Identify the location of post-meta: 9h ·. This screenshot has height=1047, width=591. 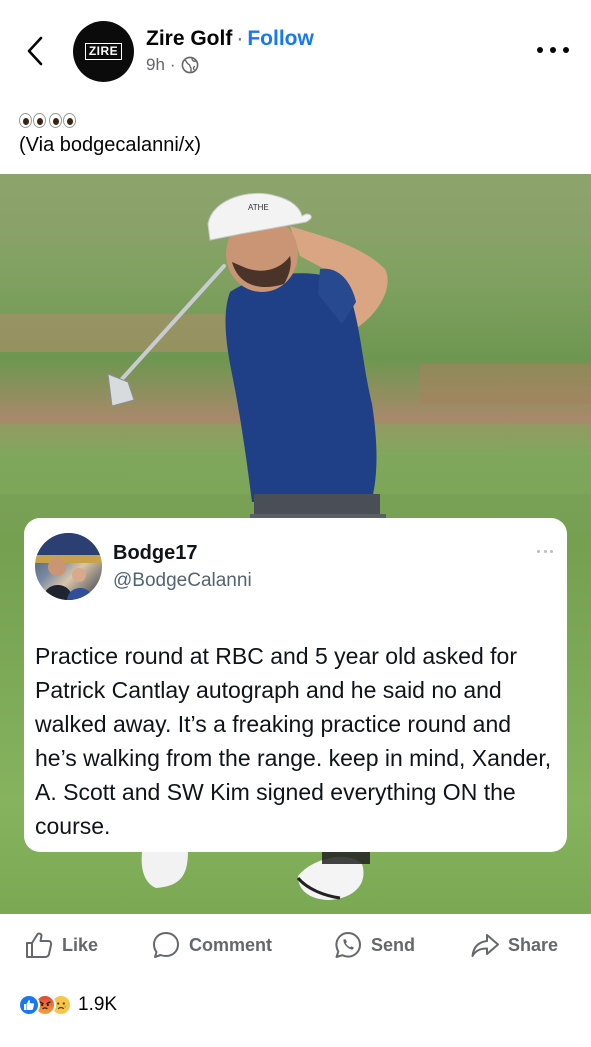
(172, 65).